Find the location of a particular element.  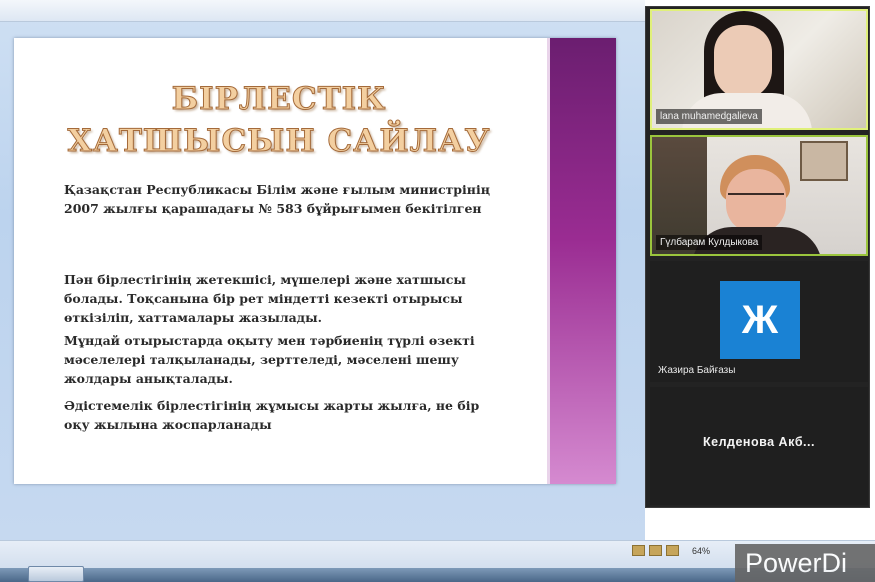

participant-name: Гүлбарам Кулдыкова is located at coordinates (709, 242).